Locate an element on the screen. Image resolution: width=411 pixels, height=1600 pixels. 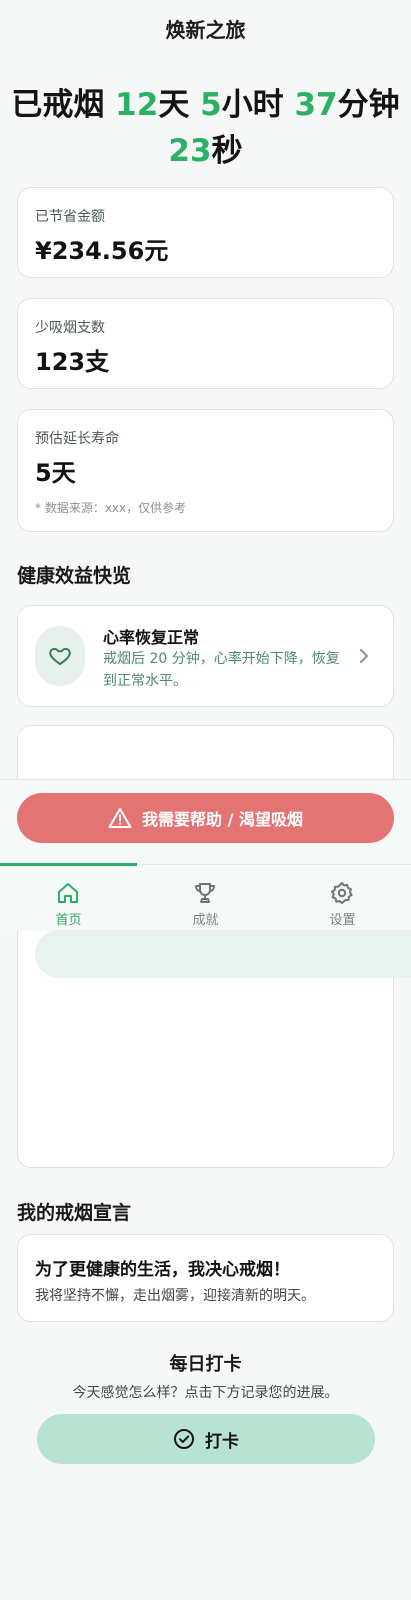
tab-home: 首页 is located at coordinates (68, 898).